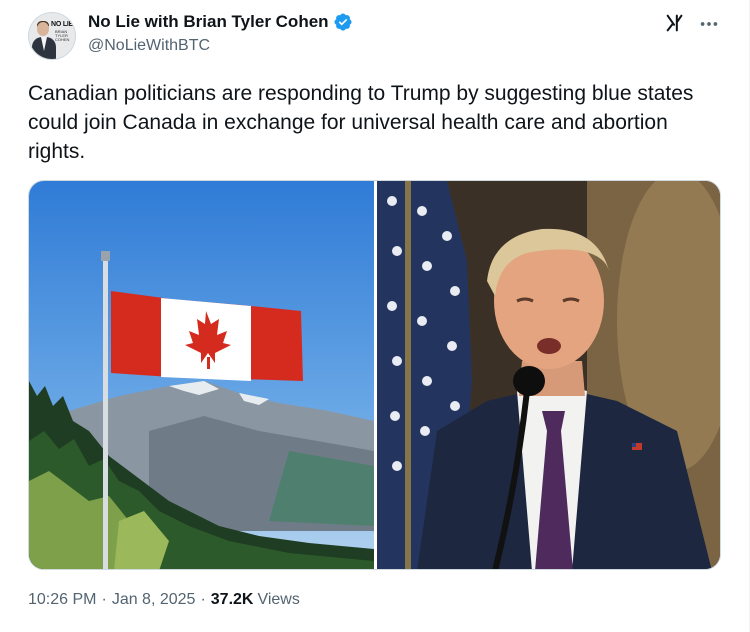 The width and height of the screenshot is (750, 632). What do you see at coordinates (62, 35) in the screenshot?
I see `avatar-logo-subtext: BRIAN TYLER COHEN` at bounding box center [62, 35].